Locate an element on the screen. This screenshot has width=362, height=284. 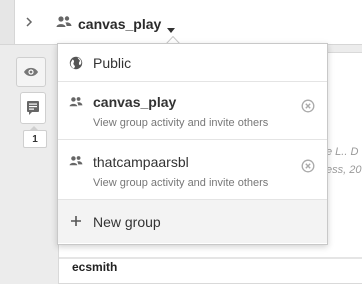
caret-down-icon is located at coordinates (171, 27).